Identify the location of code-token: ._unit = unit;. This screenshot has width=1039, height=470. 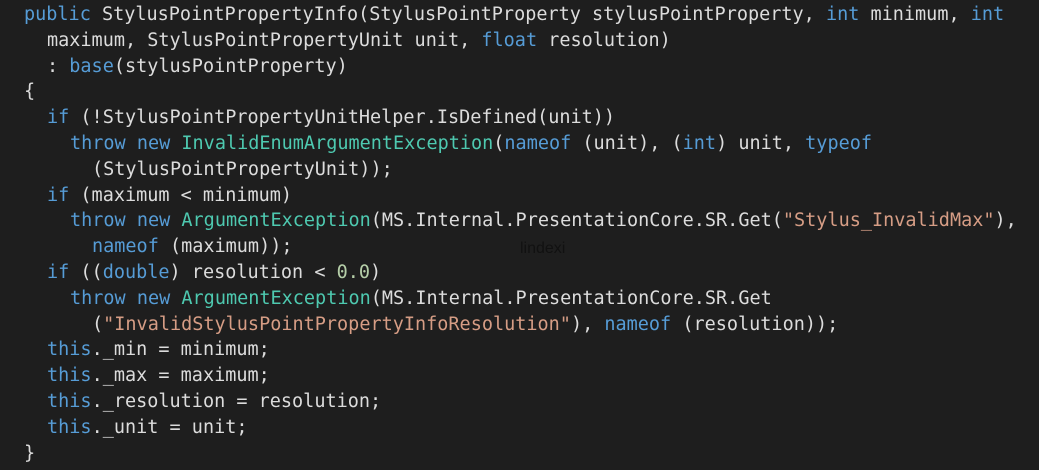
(169, 427).